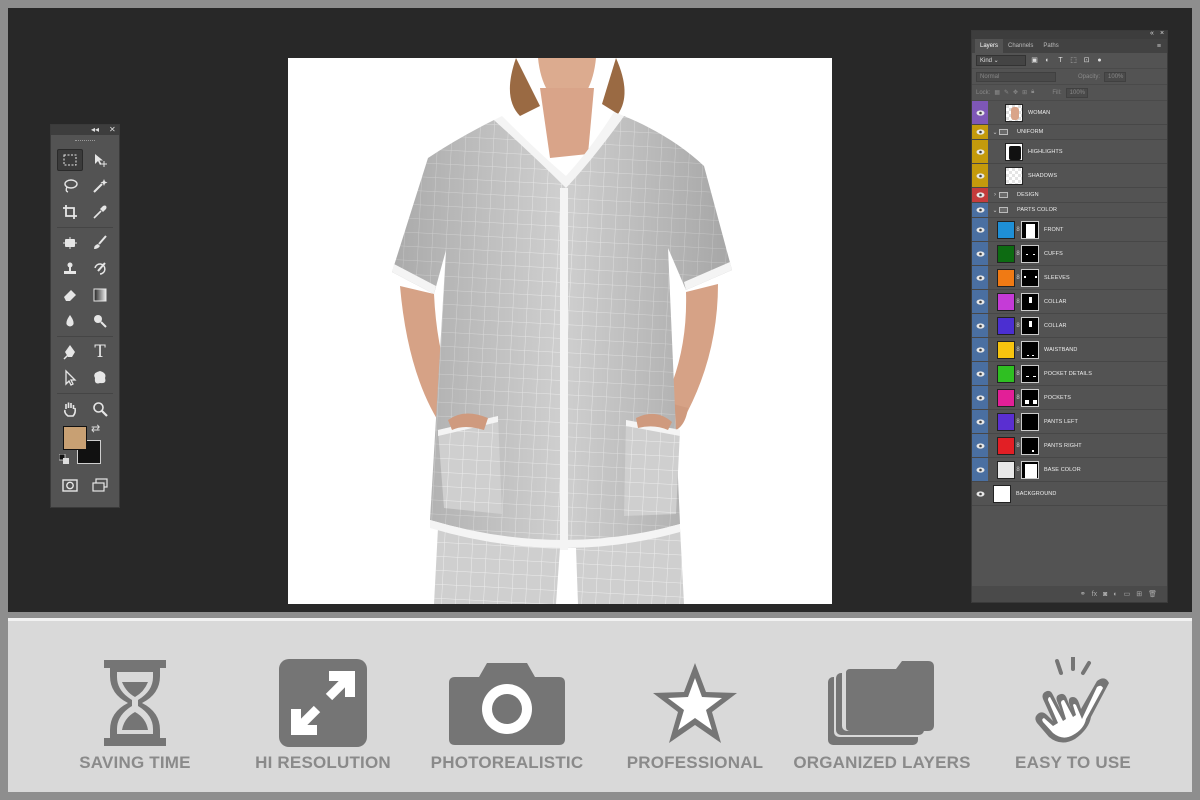  Describe the element at coordinates (1069, 113) in the screenshot. I see `layer-row: WOMAN` at that location.